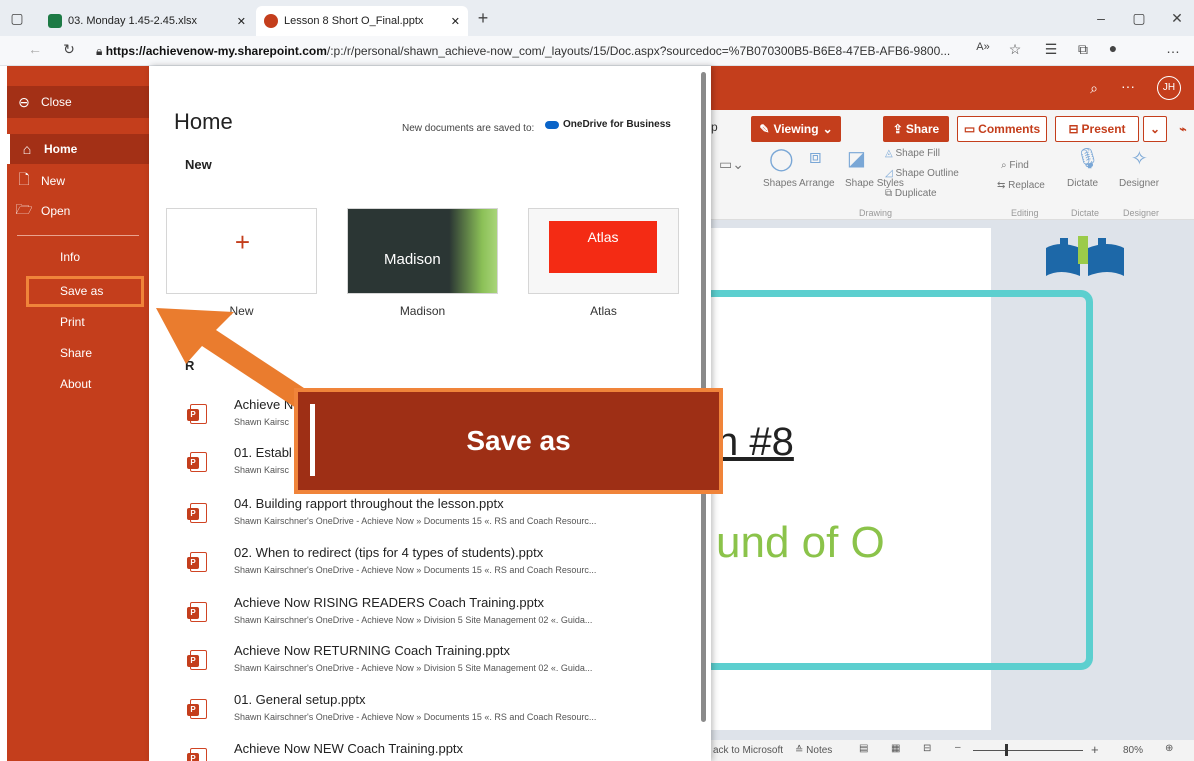  What do you see at coordinates (958, 747) in the screenshot?
I see `zoom-out-icon: –` at bounding box center [958, 747].